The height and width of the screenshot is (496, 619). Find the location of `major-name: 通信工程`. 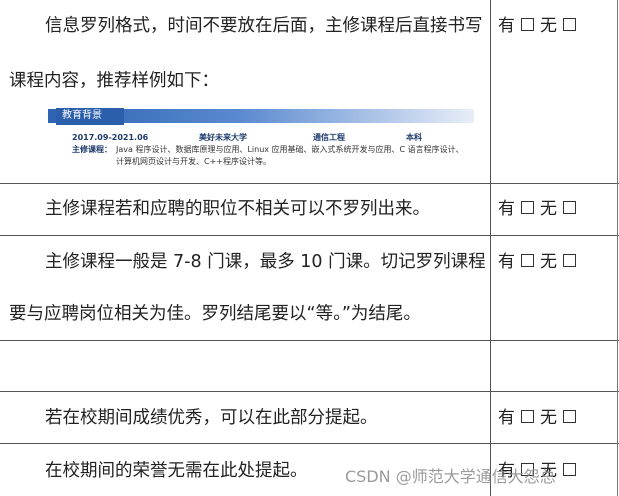

major-name: 通信工程 is located at coordinates (329, 137).